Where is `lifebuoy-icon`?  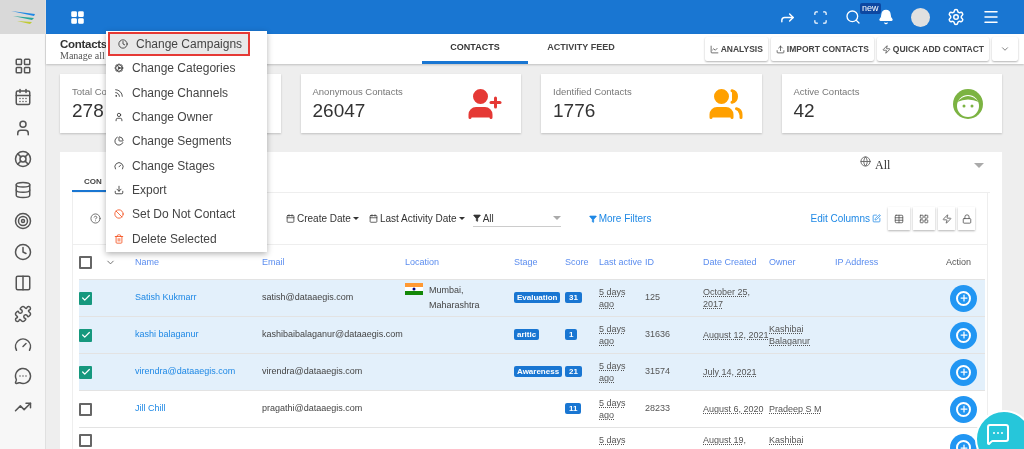
lifebuoy-icon is located at coordinates (22, 159).